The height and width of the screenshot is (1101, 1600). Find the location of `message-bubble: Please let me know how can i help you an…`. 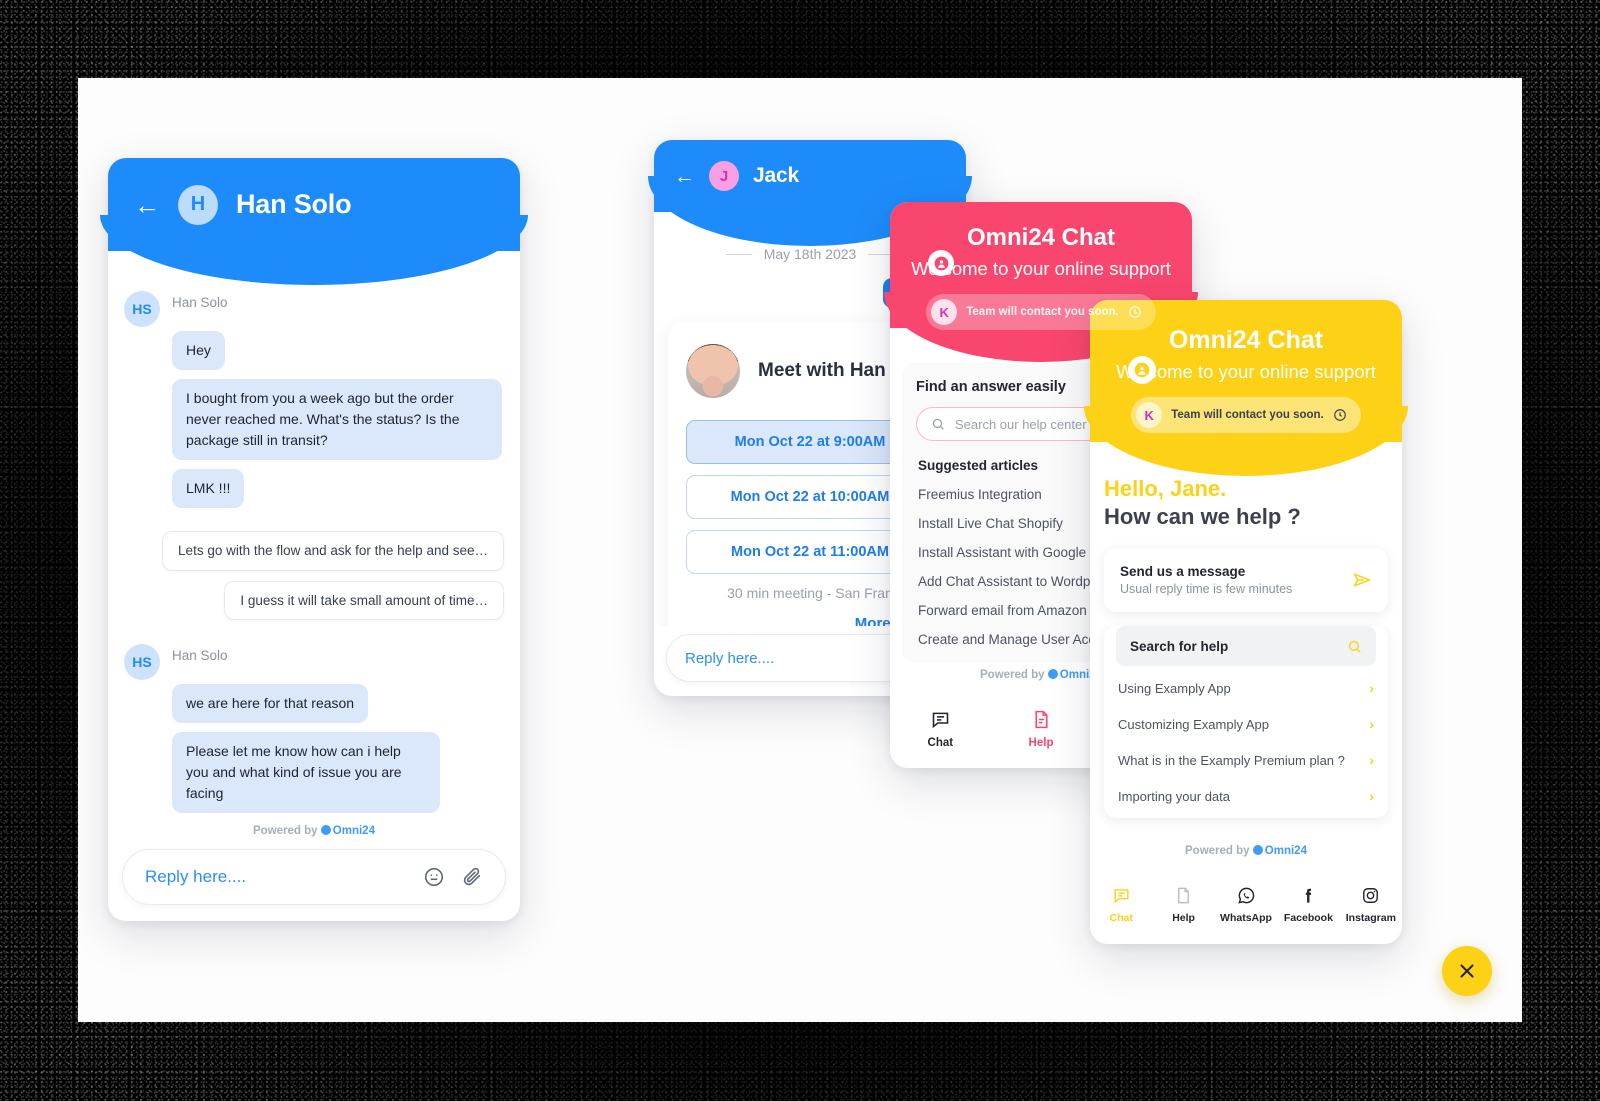

message-bubble: Please let me know how can i help you an… is located at coordinates (306, 773).